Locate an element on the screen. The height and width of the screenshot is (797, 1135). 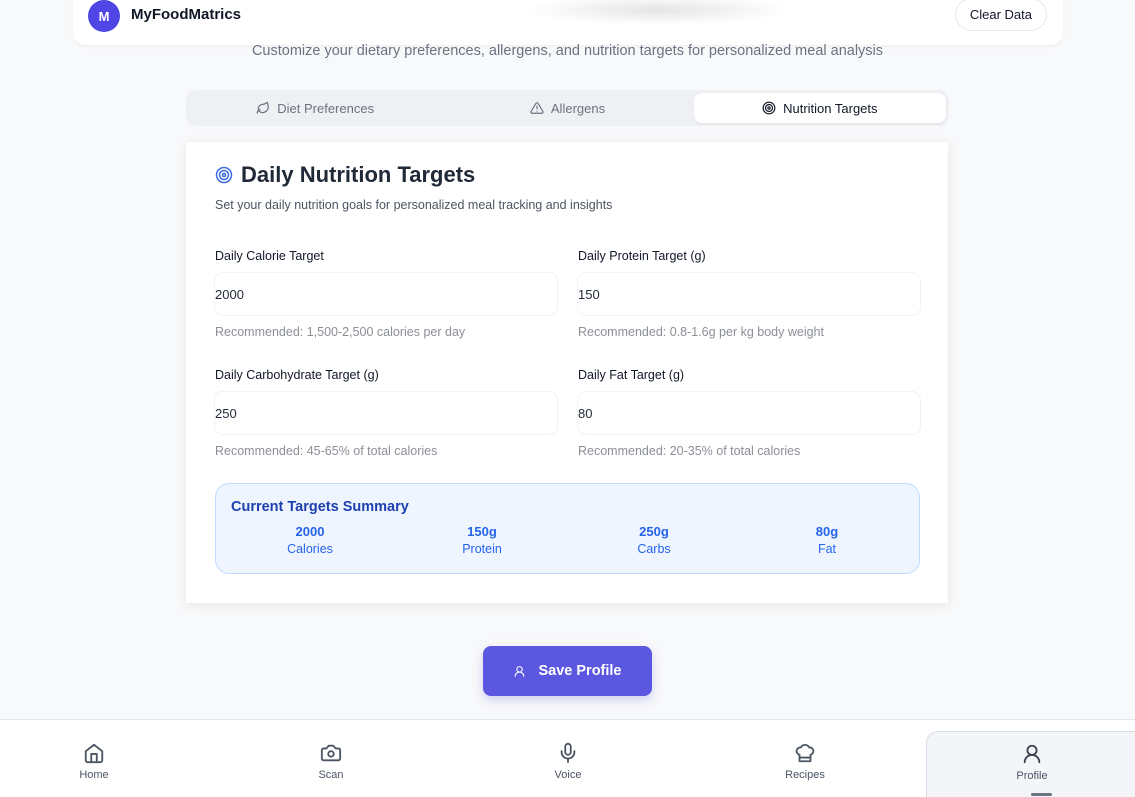
tab-diet-preferences: Diet Preferences is located at coordinates (315, 108).